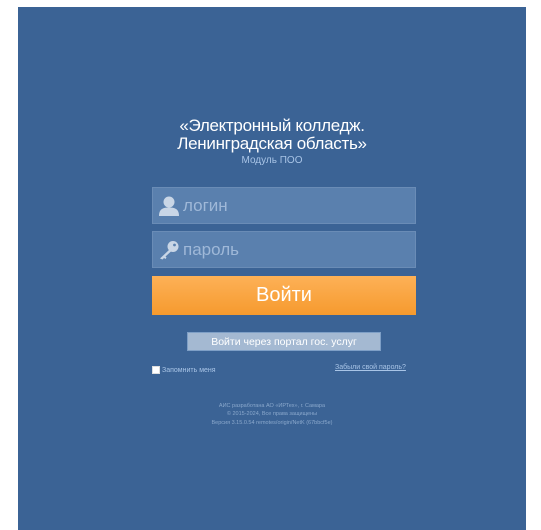 This screenshot has width=541, height=530. I want to click on app-title-line2: Ленинградская область», so click(272, 143).